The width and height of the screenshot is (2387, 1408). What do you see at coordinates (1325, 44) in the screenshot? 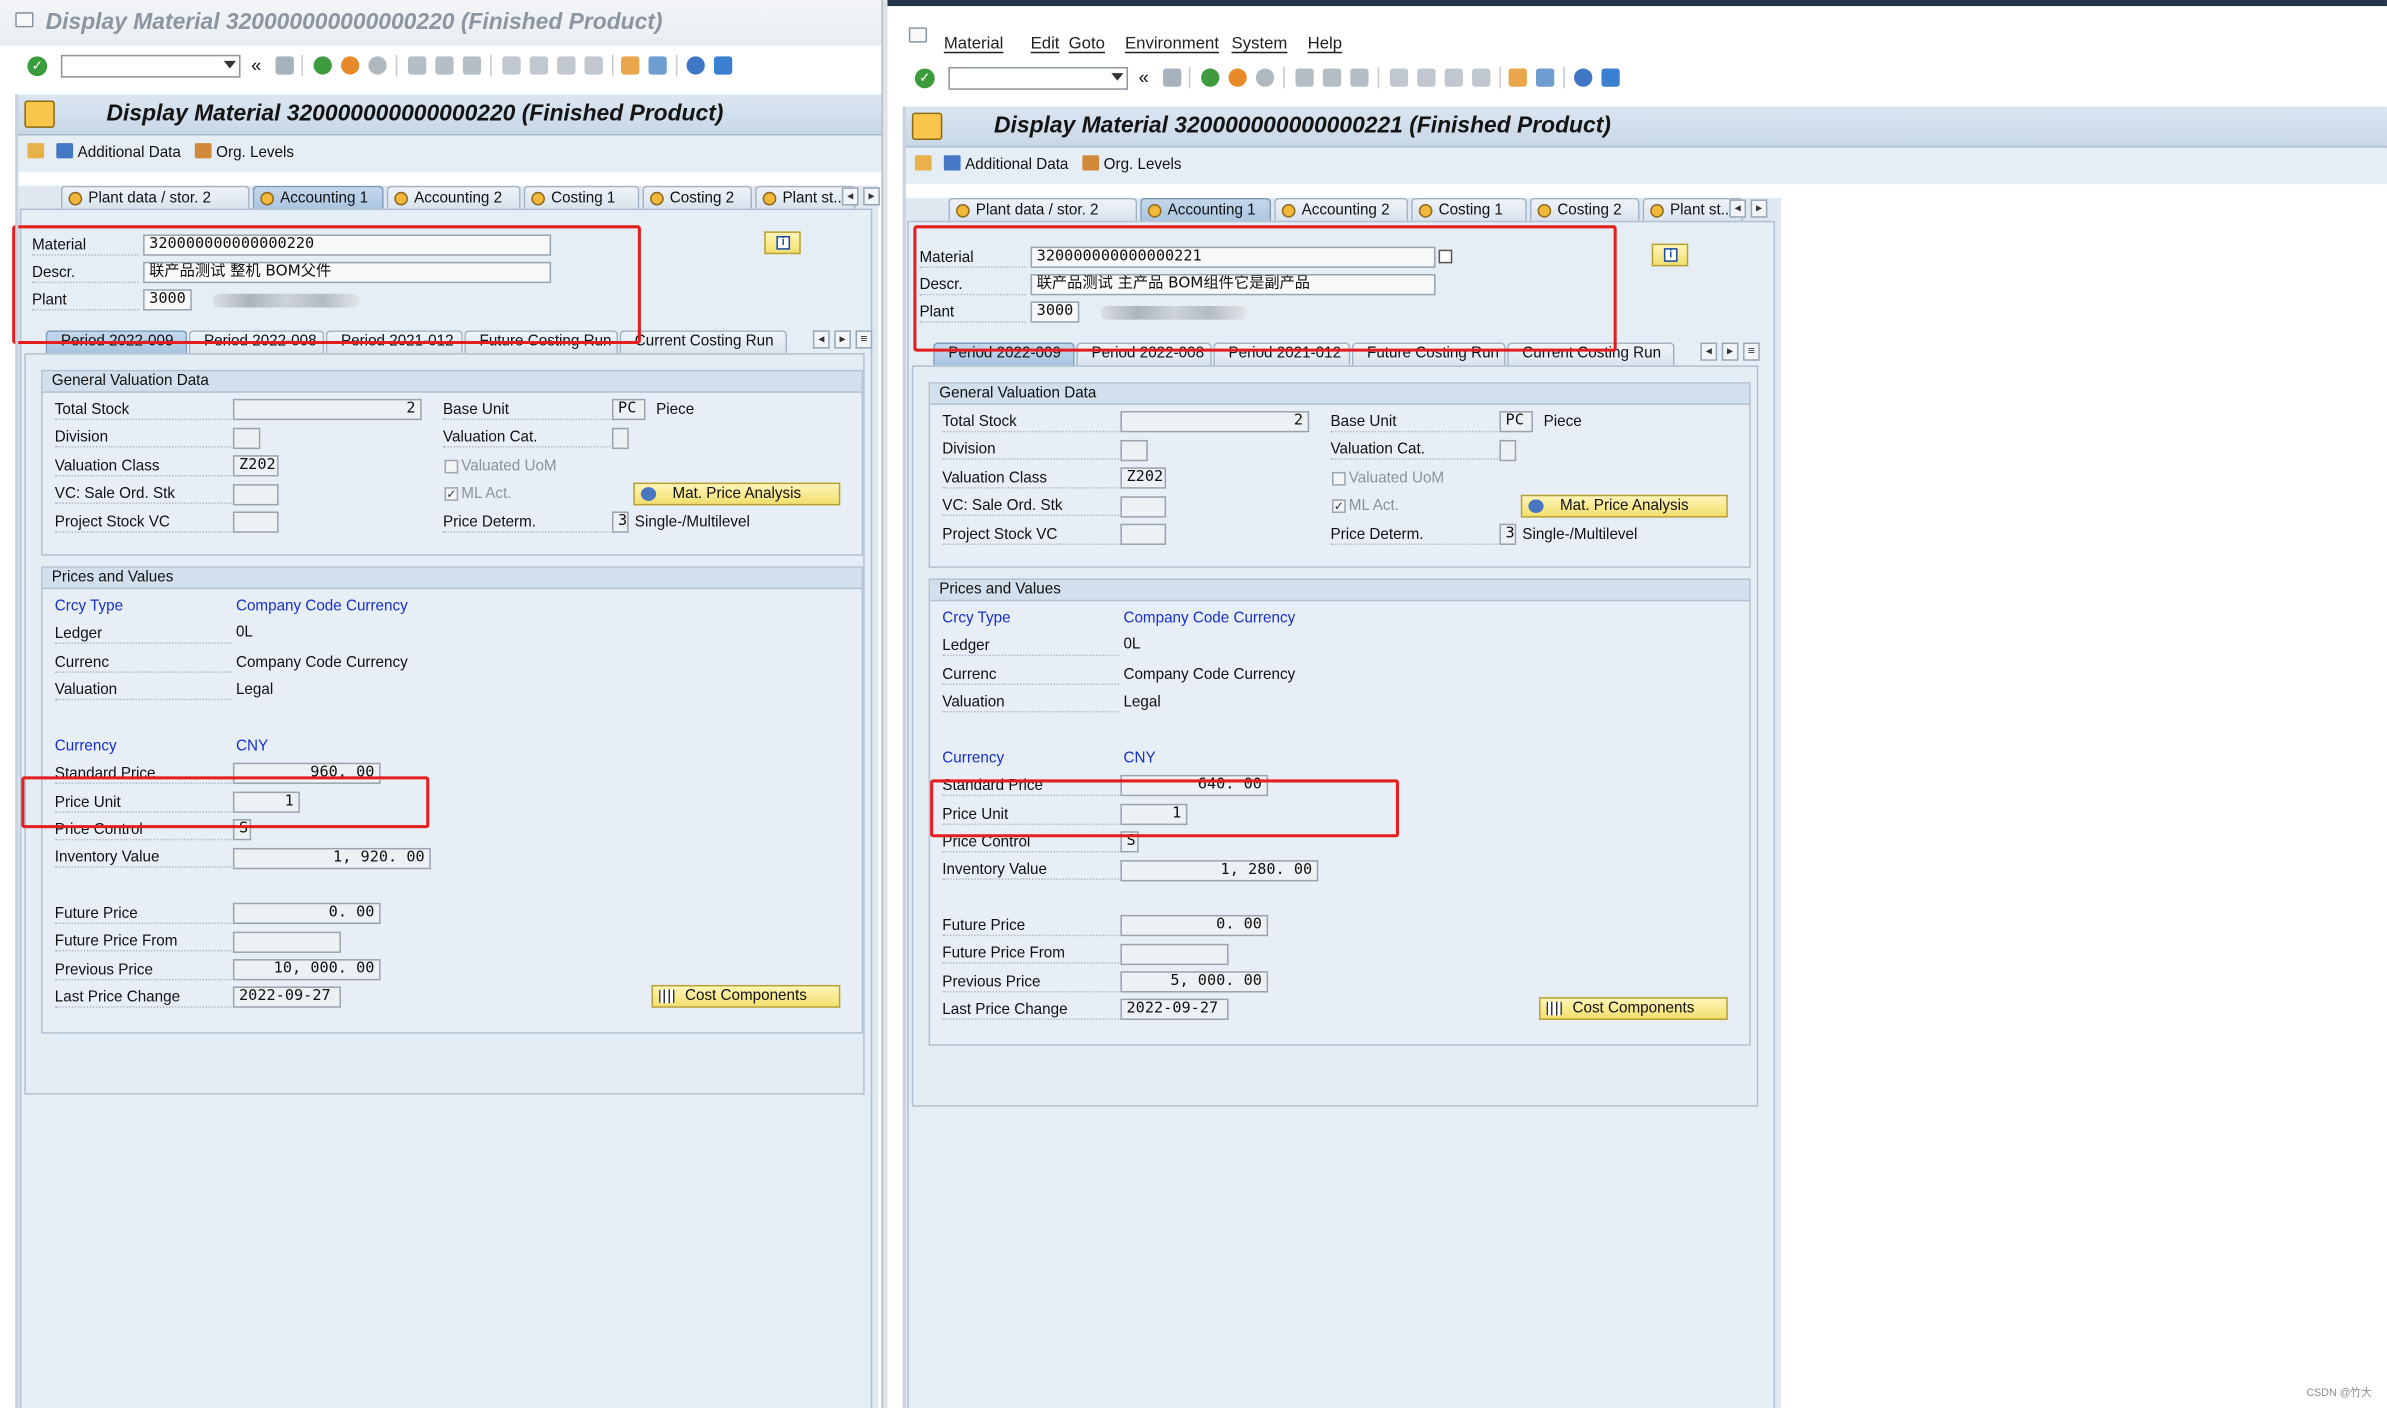
I see `menu-help: Help` at bounding box center [1325, 44].